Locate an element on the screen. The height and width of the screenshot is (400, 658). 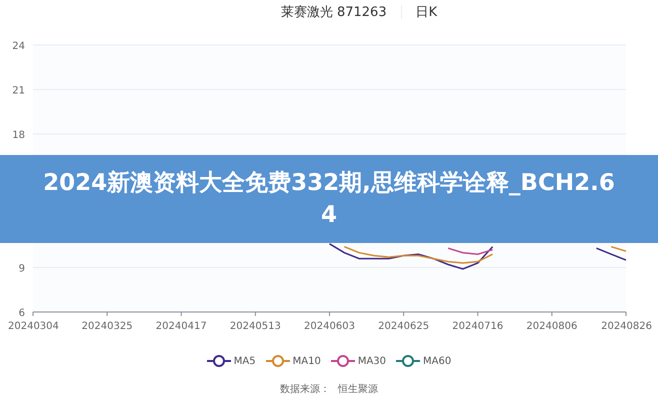
axis-label: 20240603 is located at coordinates (329, 326).